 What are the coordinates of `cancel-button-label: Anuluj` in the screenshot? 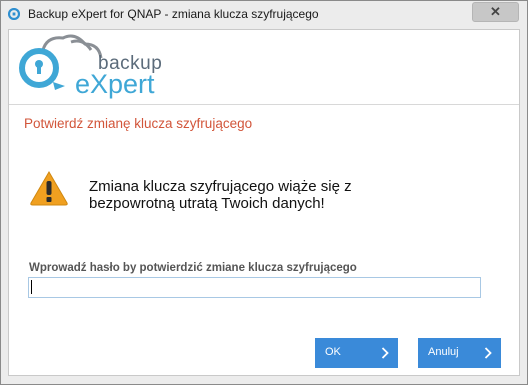 It's located at (443, 352).